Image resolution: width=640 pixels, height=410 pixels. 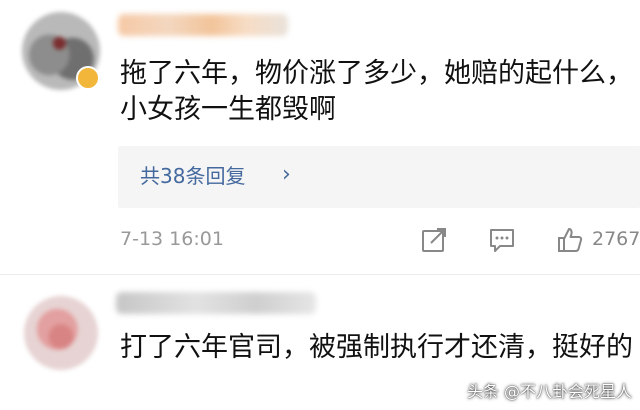 What do you see at coordinates (502, 240) in the screenshot?
I see `comment-icon` at bounding box center [502, 240].